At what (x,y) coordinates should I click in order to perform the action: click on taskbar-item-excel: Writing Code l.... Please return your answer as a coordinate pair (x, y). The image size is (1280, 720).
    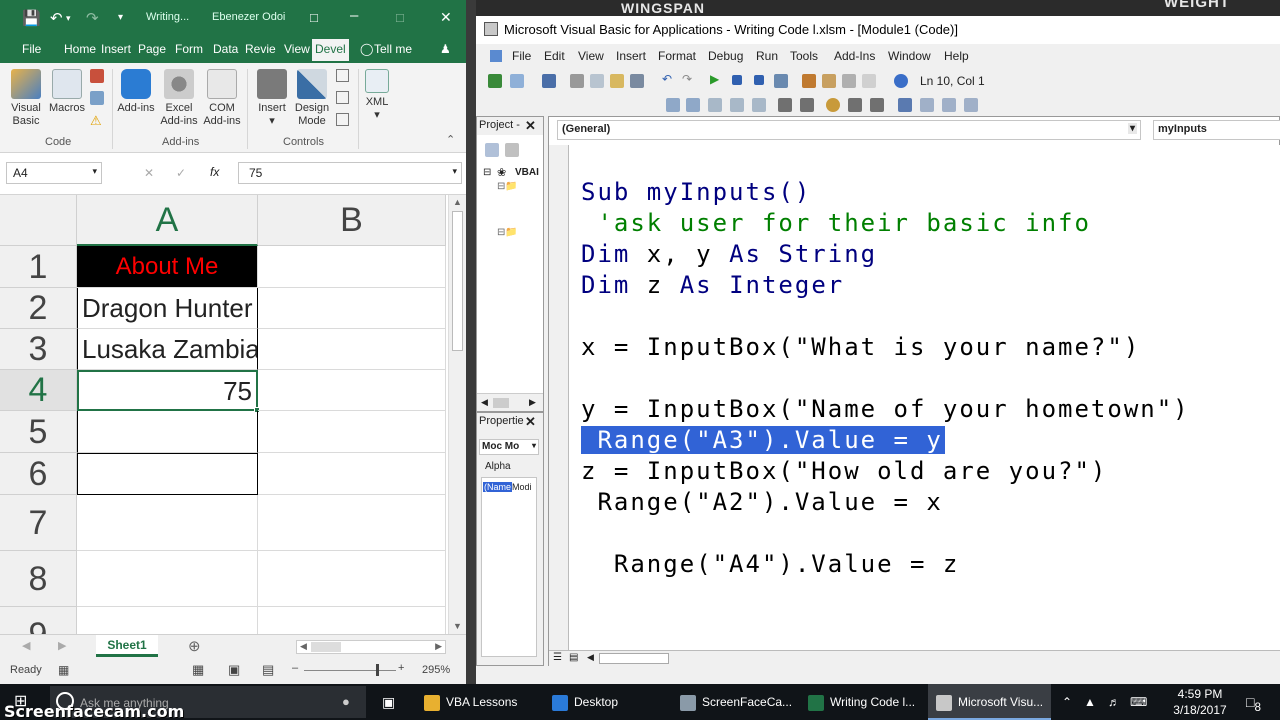
    Looking at the image, I should click on (861, 702).